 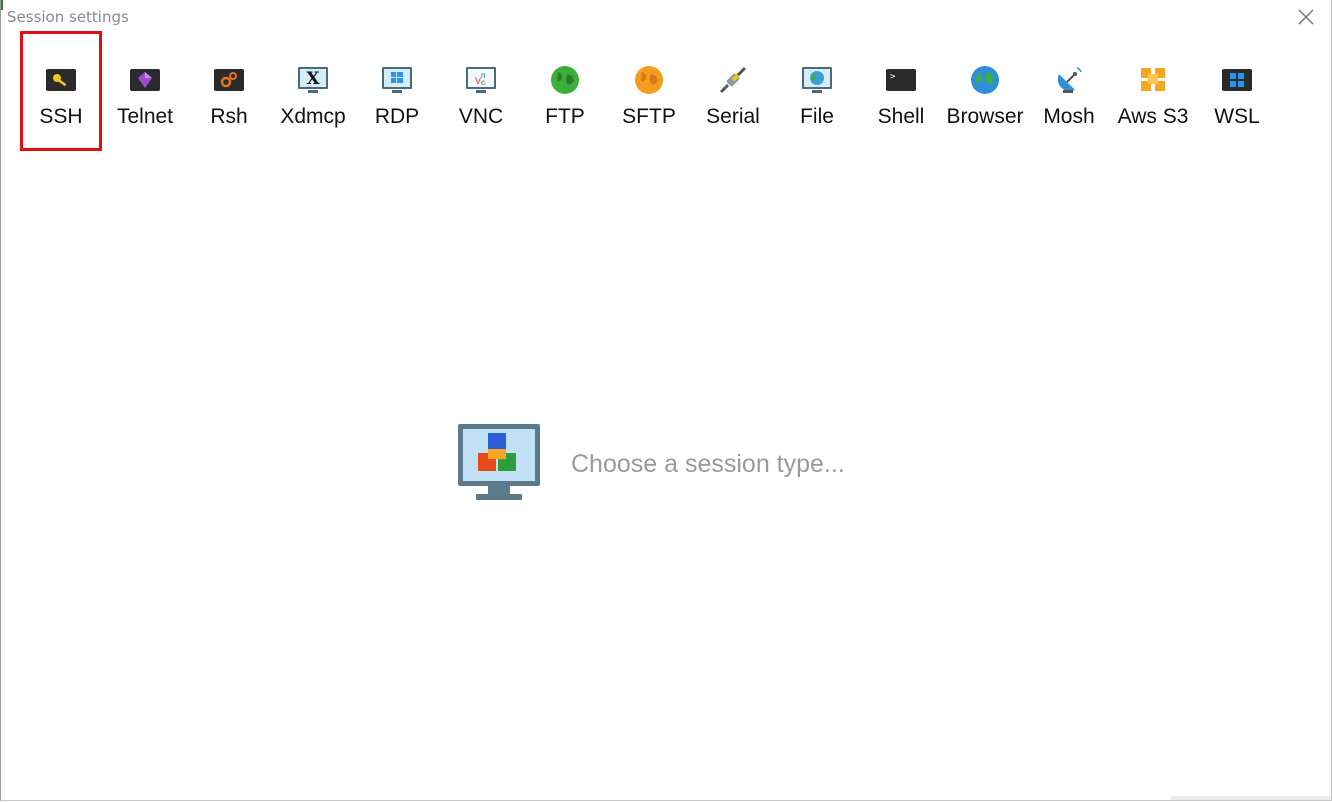 What do you see at coordinates (229, 100) in the screenshot?
I see `session-type-rsh: Rsh` at bounding box center [229, 100].